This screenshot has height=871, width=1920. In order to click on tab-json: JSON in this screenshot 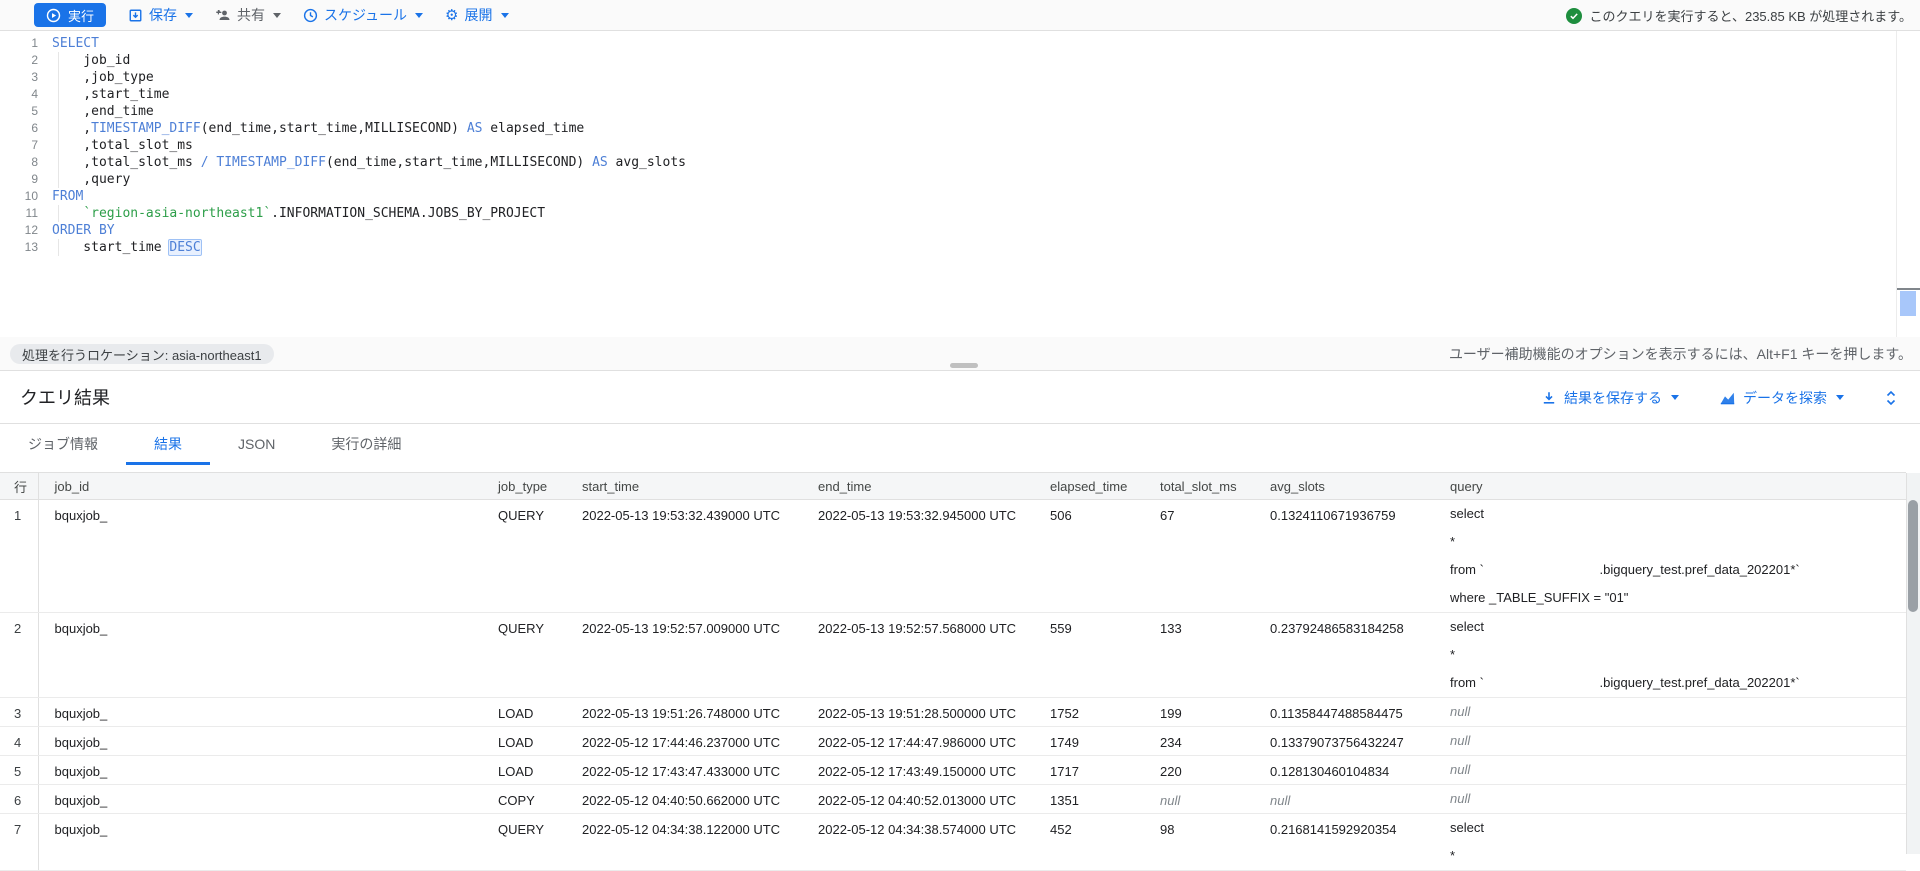, I will do `click(256, 444)`.